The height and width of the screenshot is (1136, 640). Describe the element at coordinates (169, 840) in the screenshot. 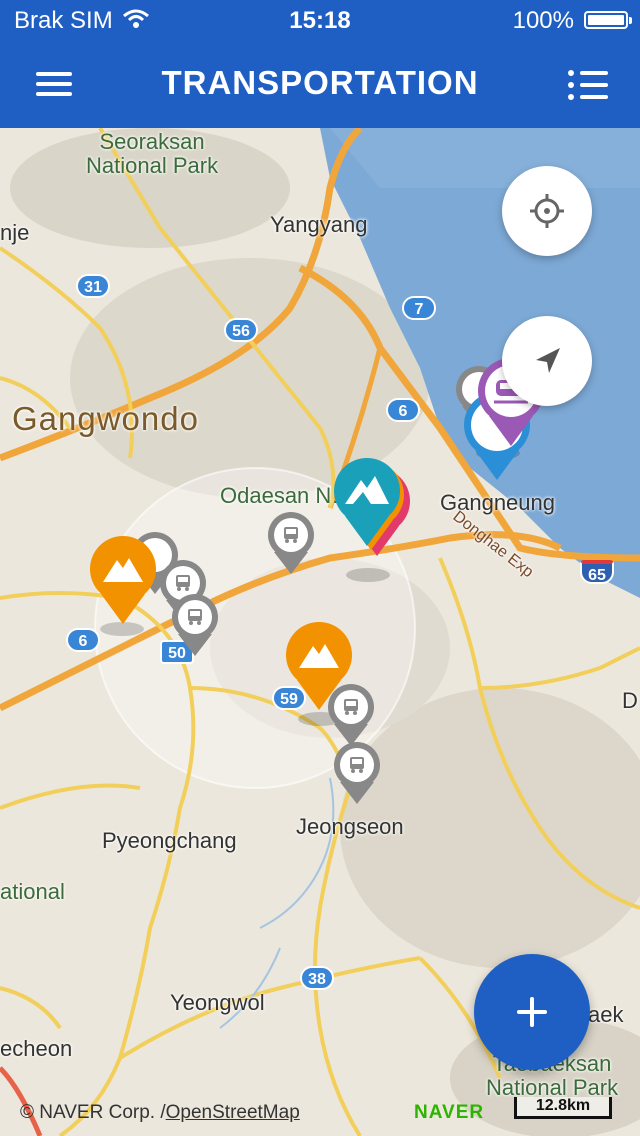

I see `place-pyeongchang: Pyeongchang` at that location.